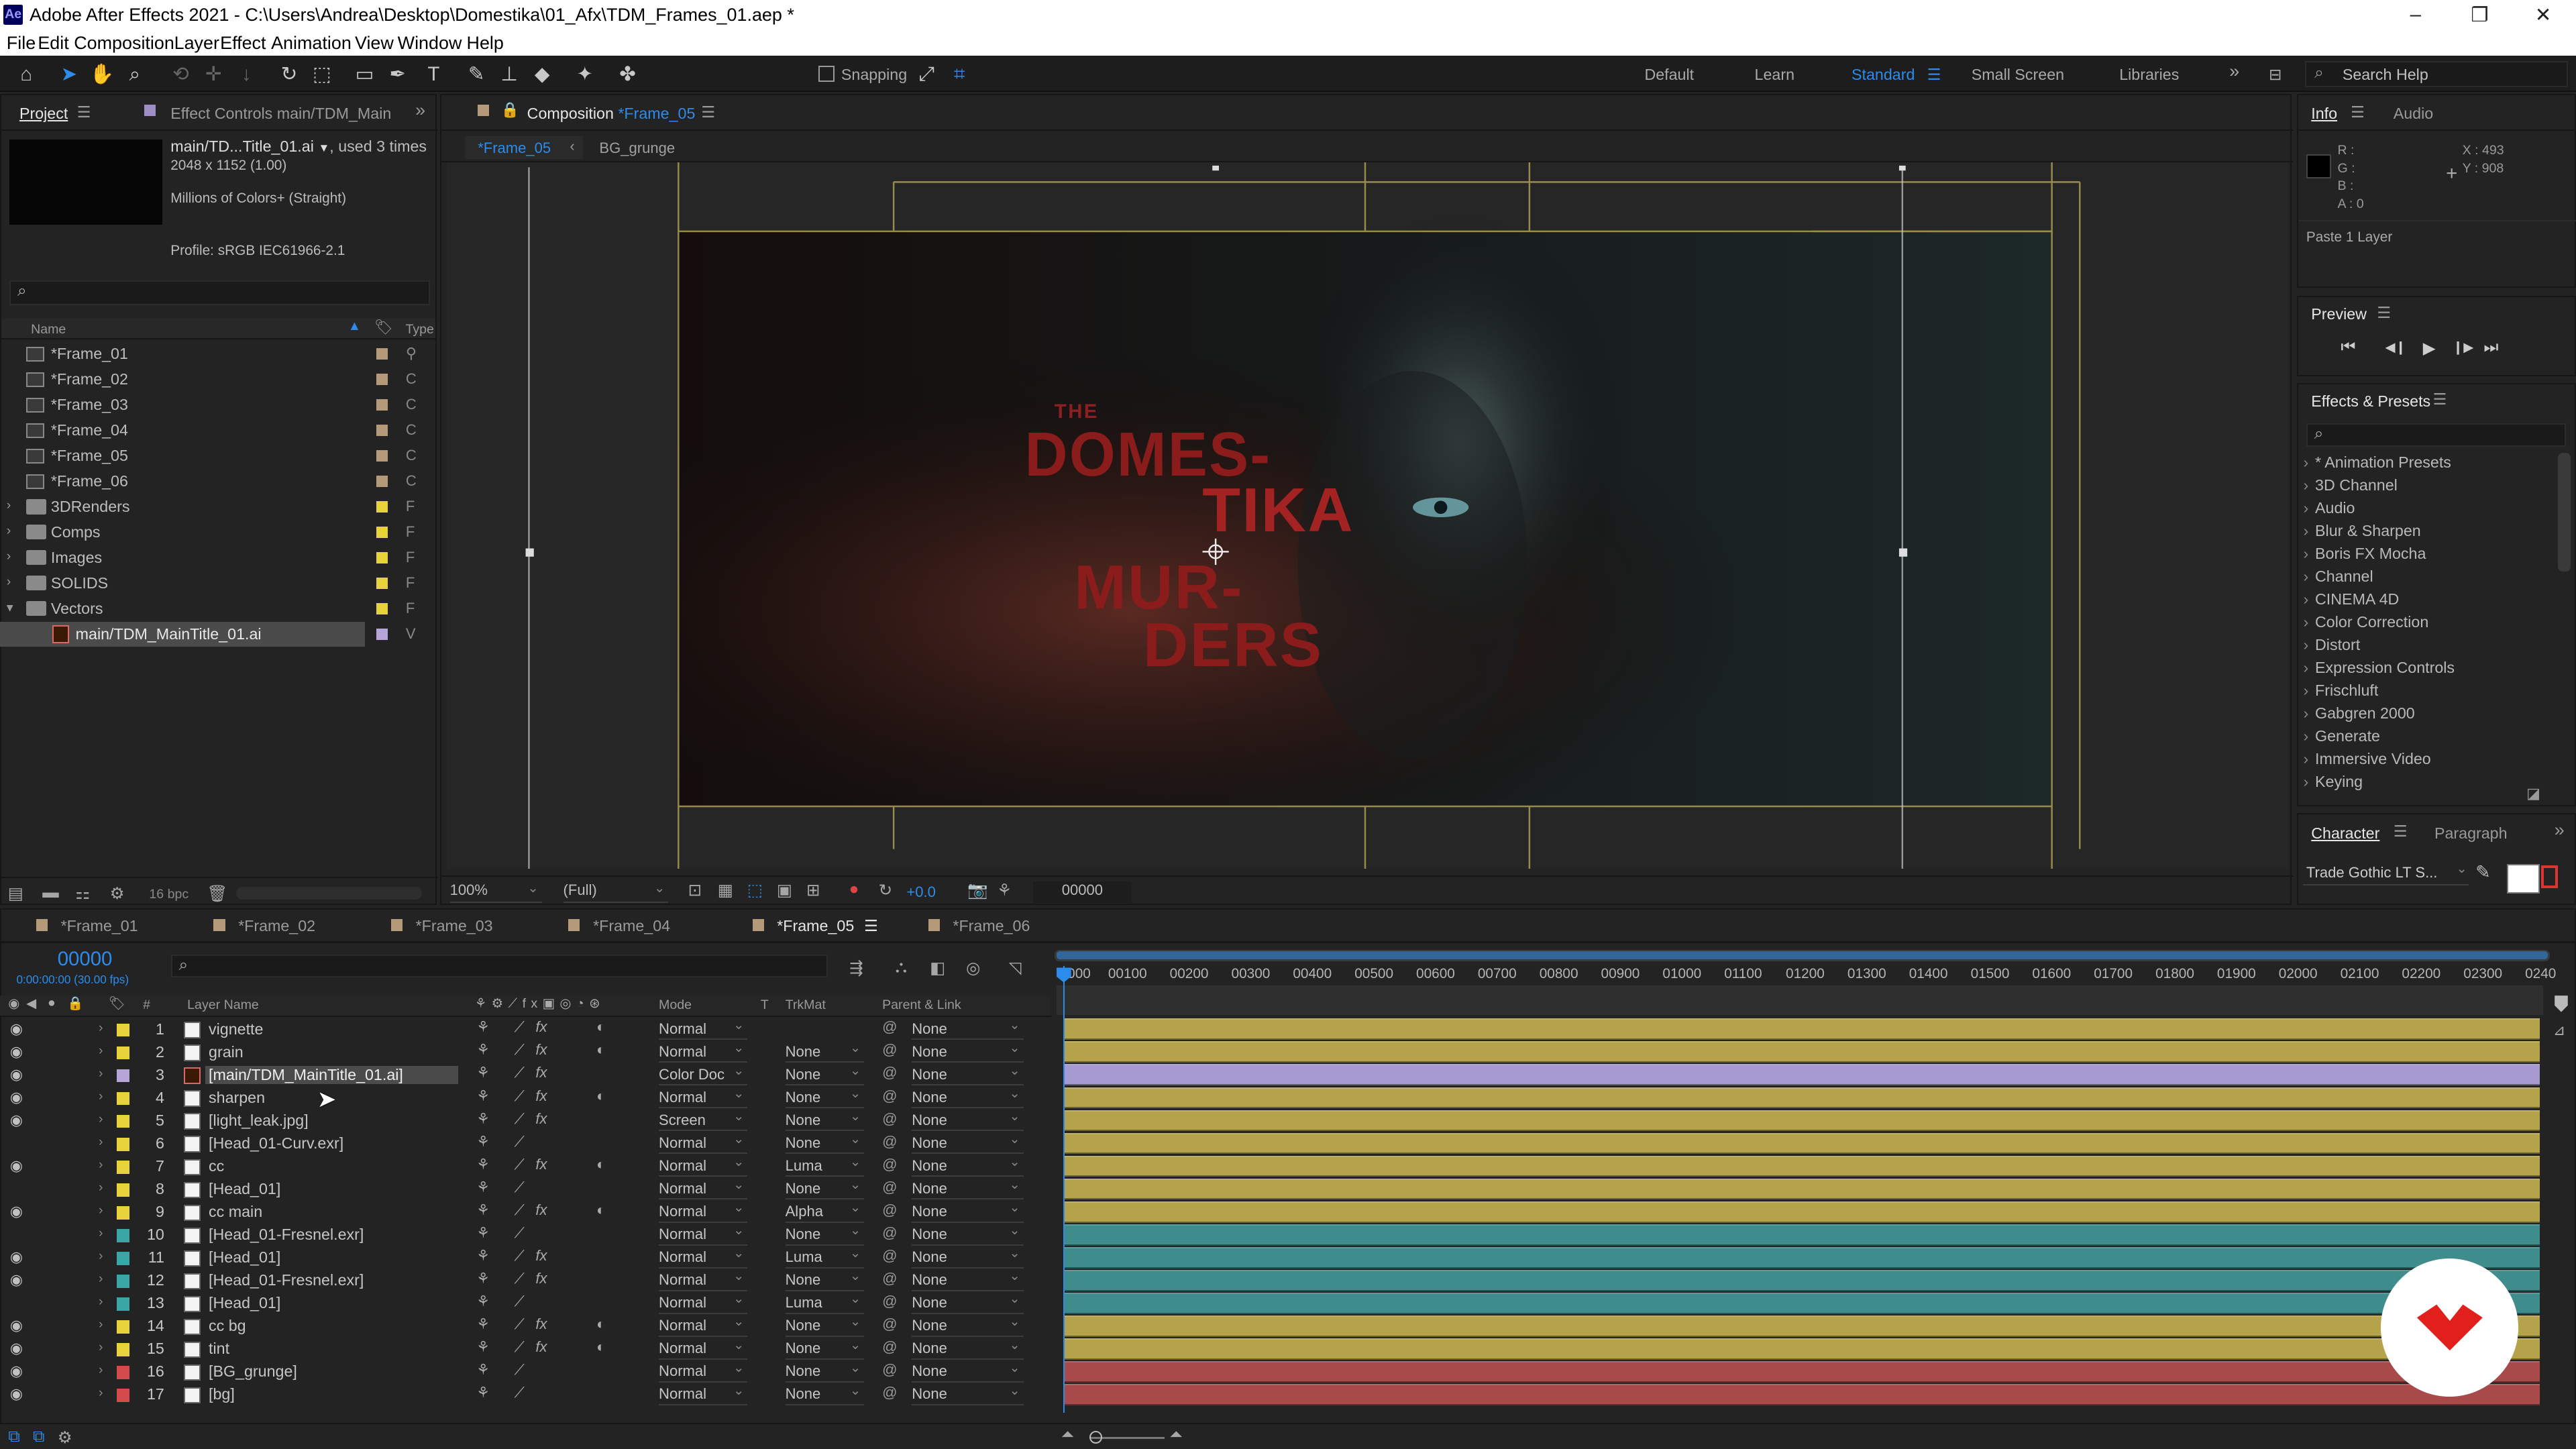  Describe the element at coordinates (430, 43) in the screenshot. I see `menu-window: Window` at that location.